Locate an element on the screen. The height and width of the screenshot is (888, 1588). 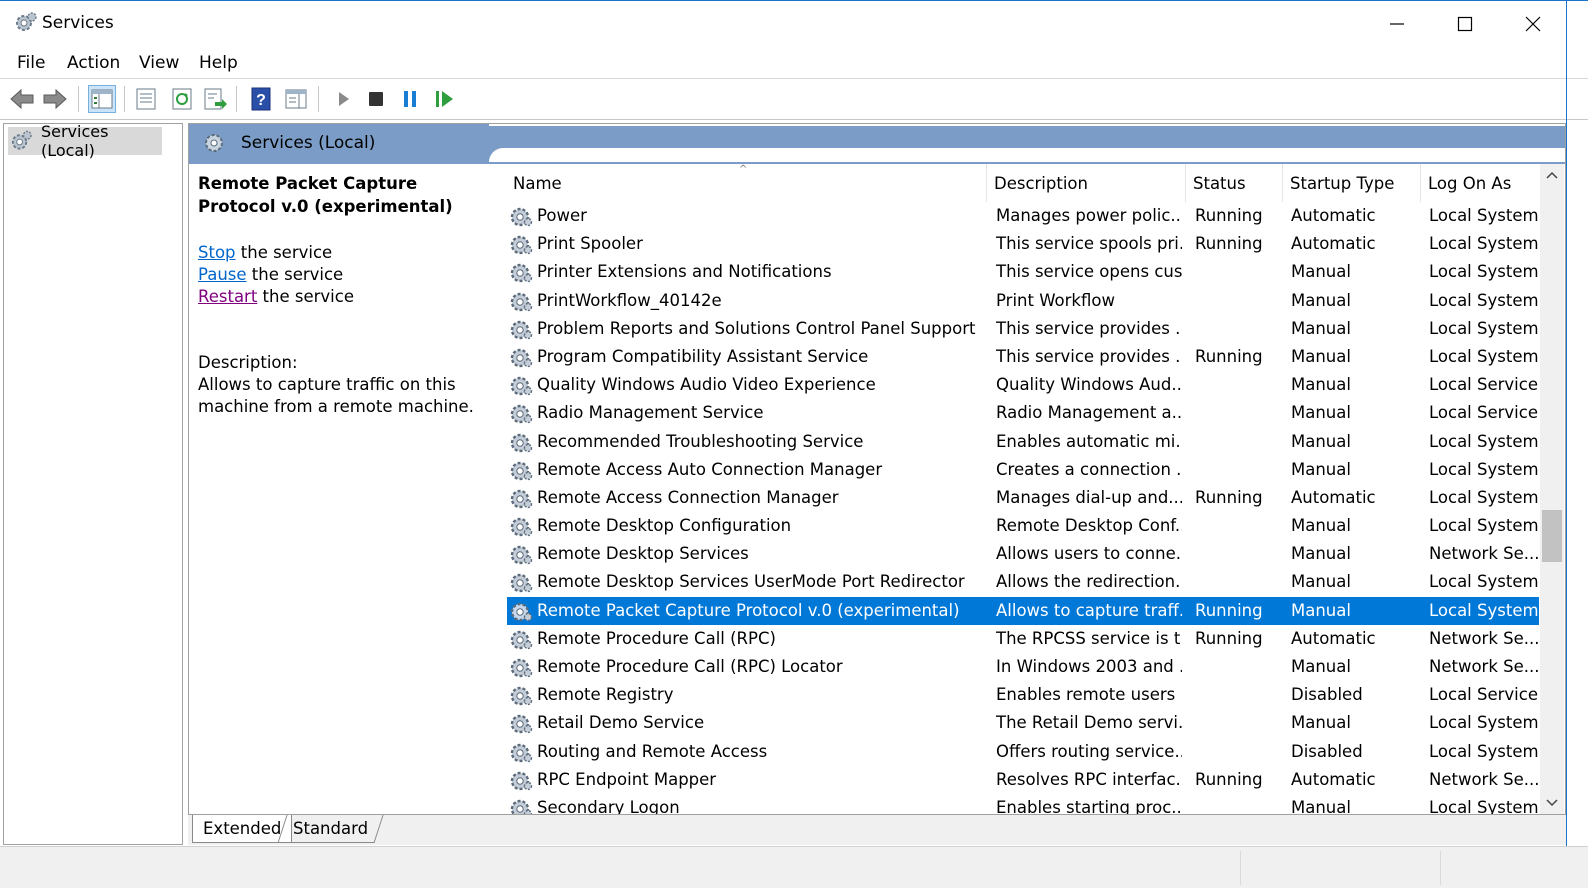
tab-extended: Extended is located at coordinates (242, 829).